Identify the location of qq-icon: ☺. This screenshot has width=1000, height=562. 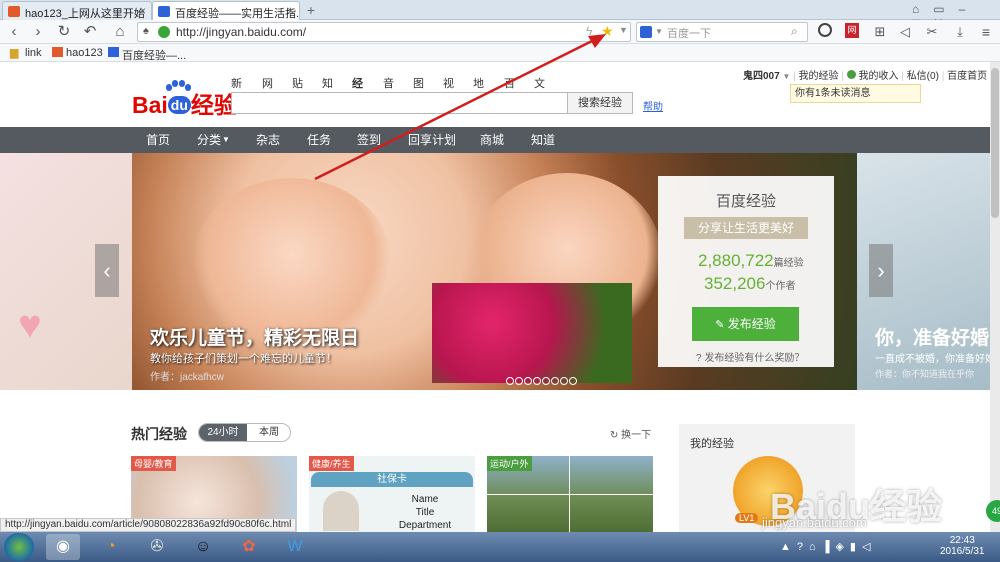
(203, 547).